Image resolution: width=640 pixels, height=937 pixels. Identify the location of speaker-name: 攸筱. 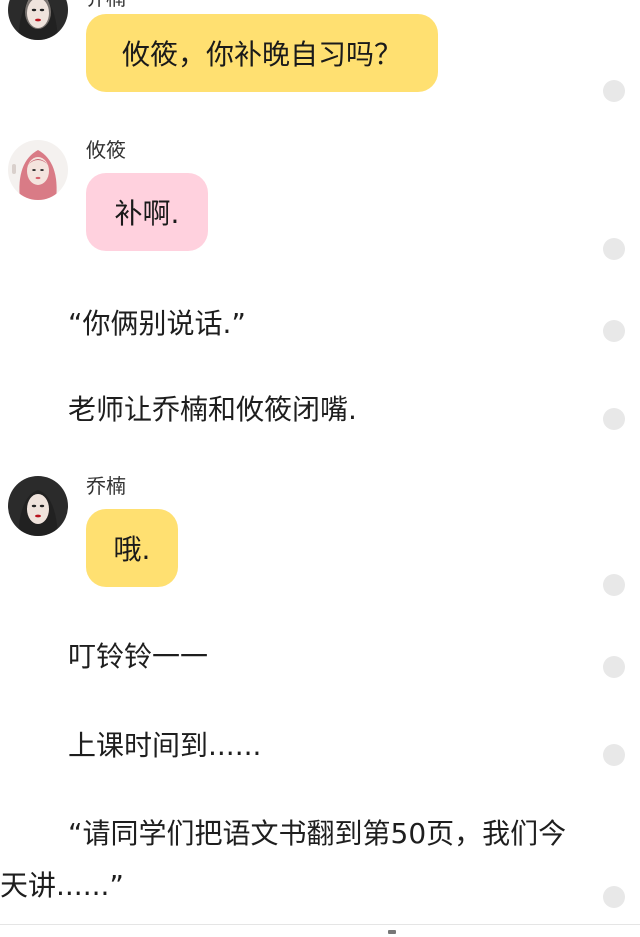
(106, 150).